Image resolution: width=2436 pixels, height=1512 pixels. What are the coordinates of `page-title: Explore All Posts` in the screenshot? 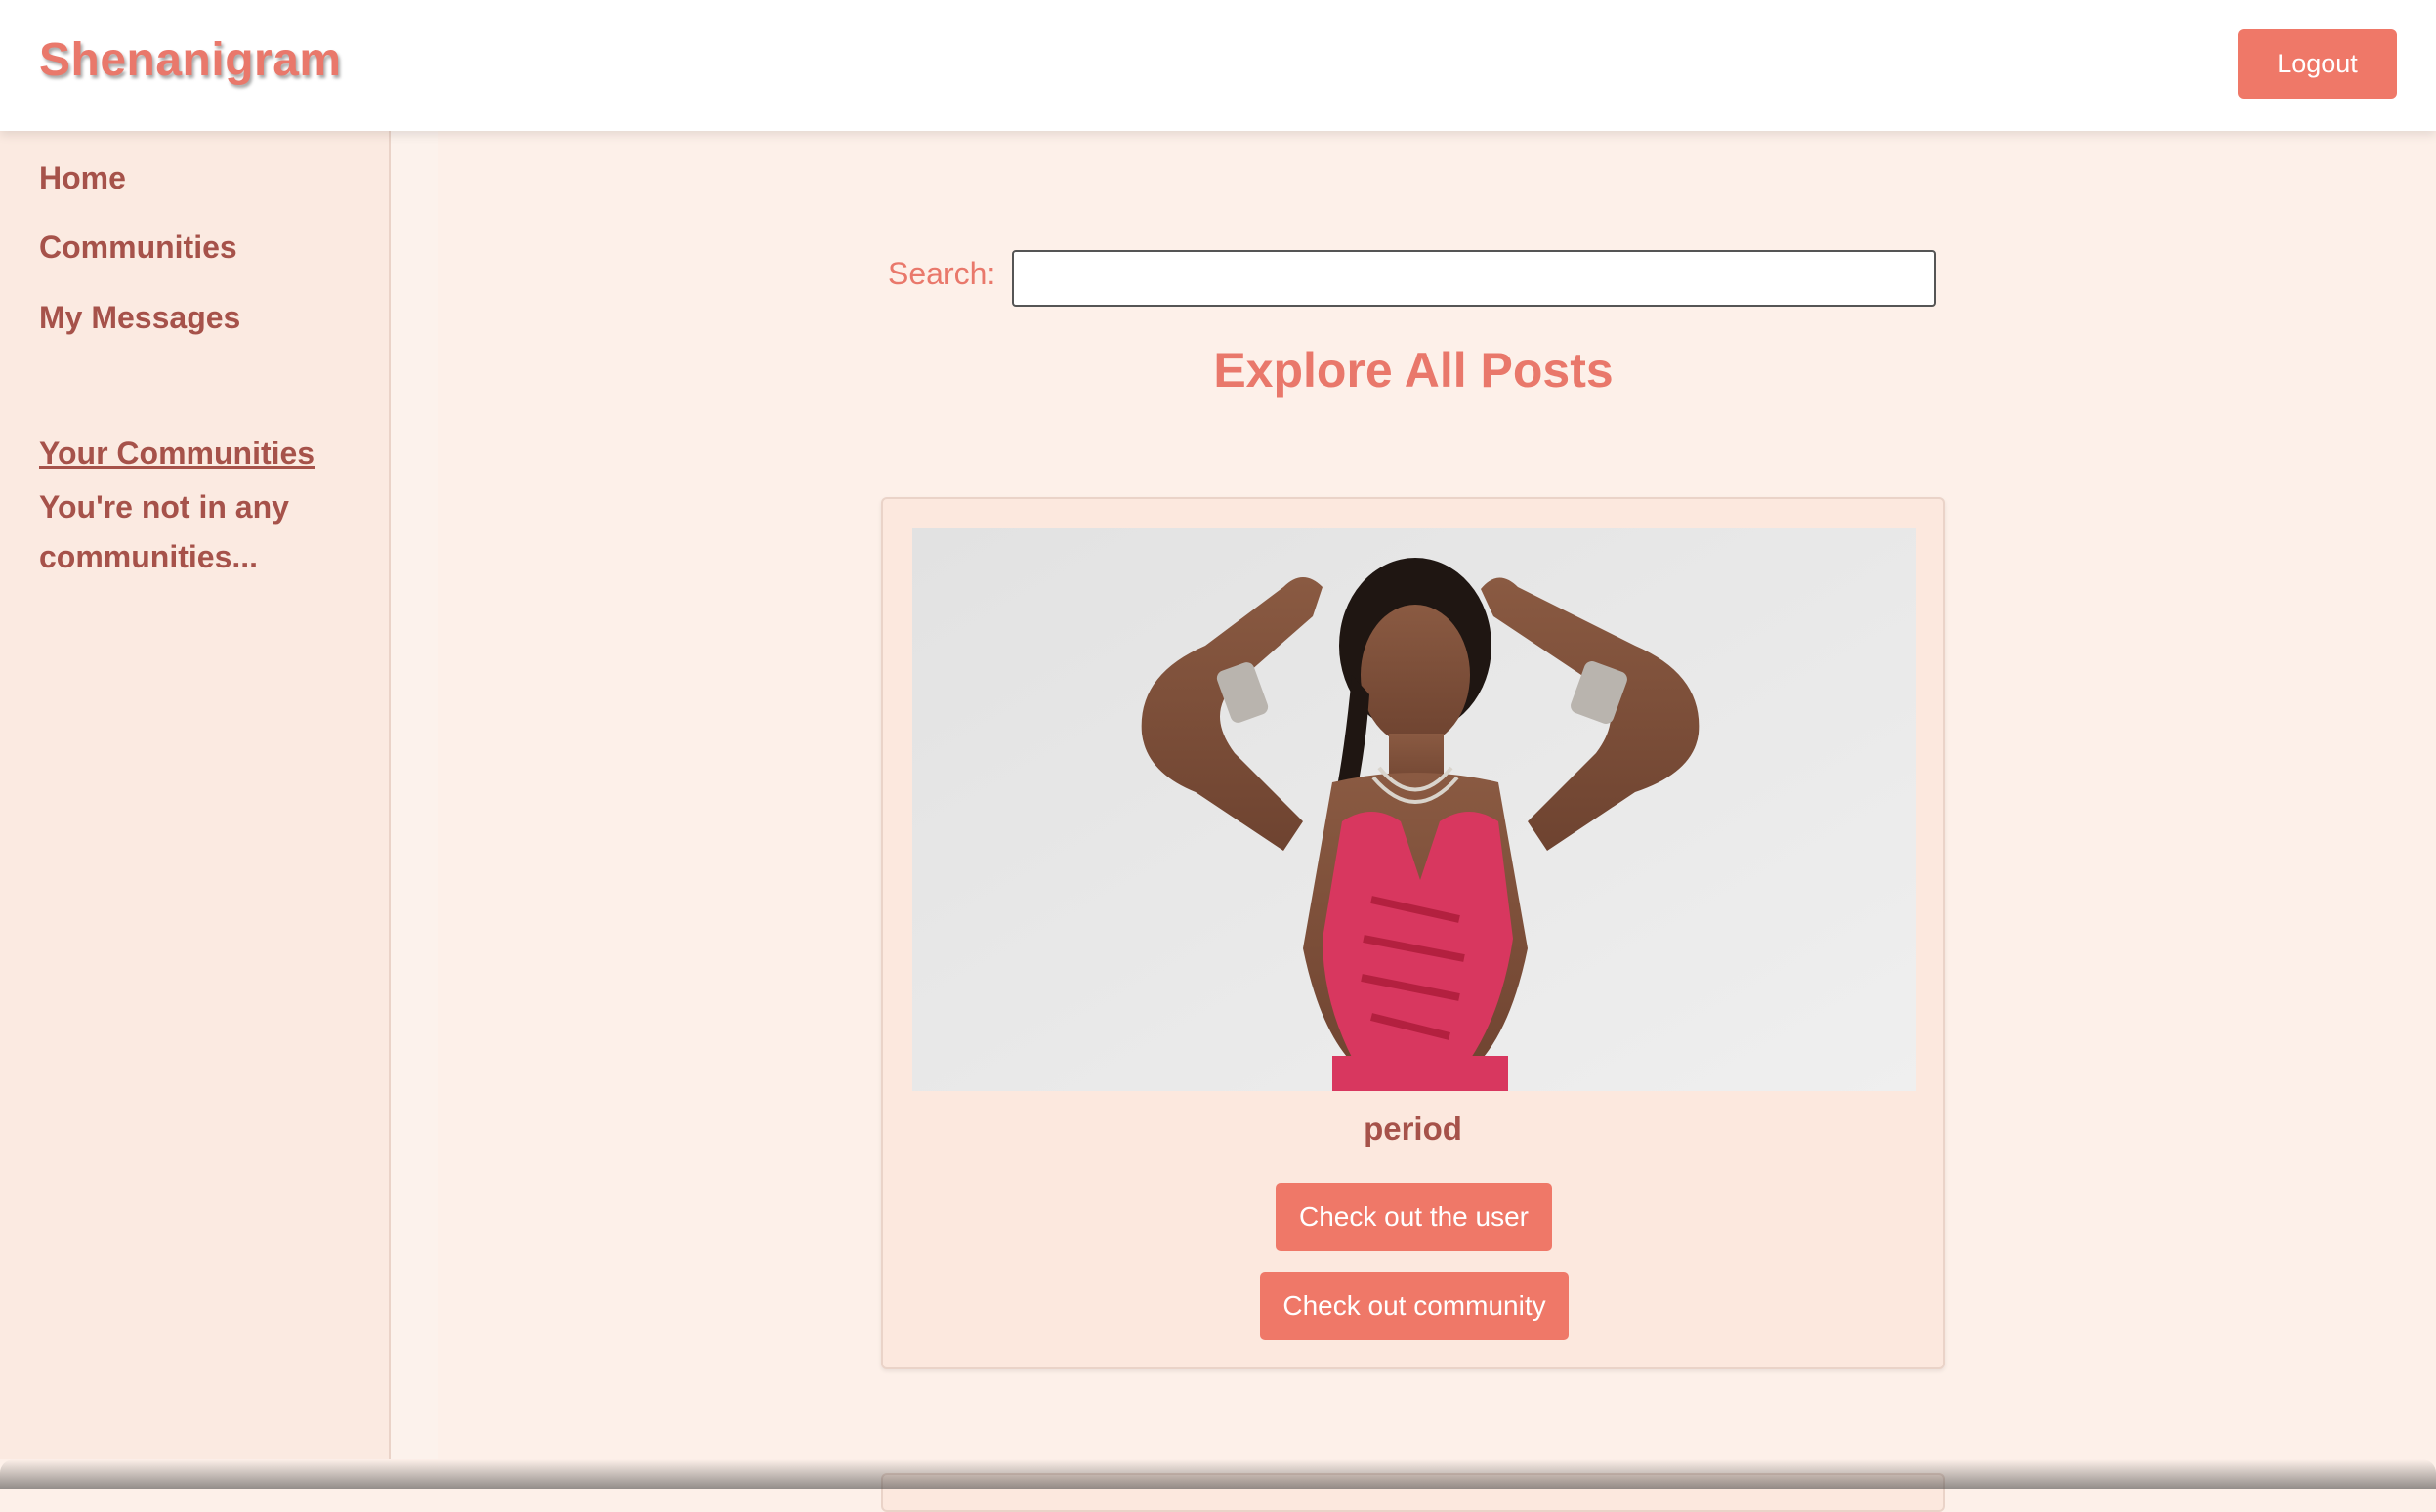 It's located at (1413, 370).